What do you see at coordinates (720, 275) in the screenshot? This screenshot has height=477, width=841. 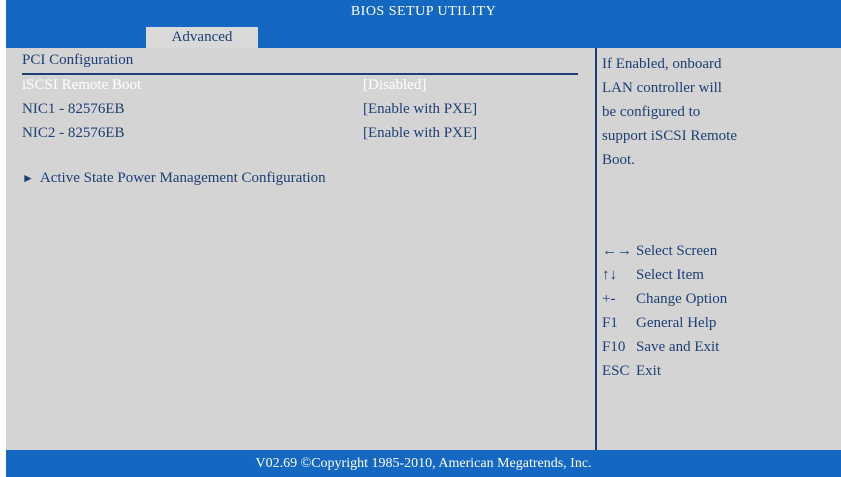 I see `key-select-item: ↑↓ Select Item` at bounding box center [720, 275].